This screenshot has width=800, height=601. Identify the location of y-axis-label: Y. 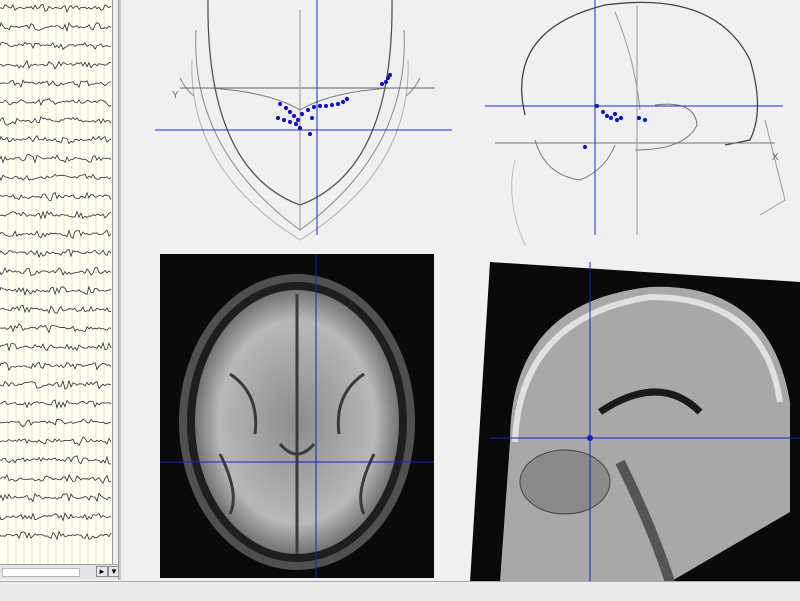
(175, 95).